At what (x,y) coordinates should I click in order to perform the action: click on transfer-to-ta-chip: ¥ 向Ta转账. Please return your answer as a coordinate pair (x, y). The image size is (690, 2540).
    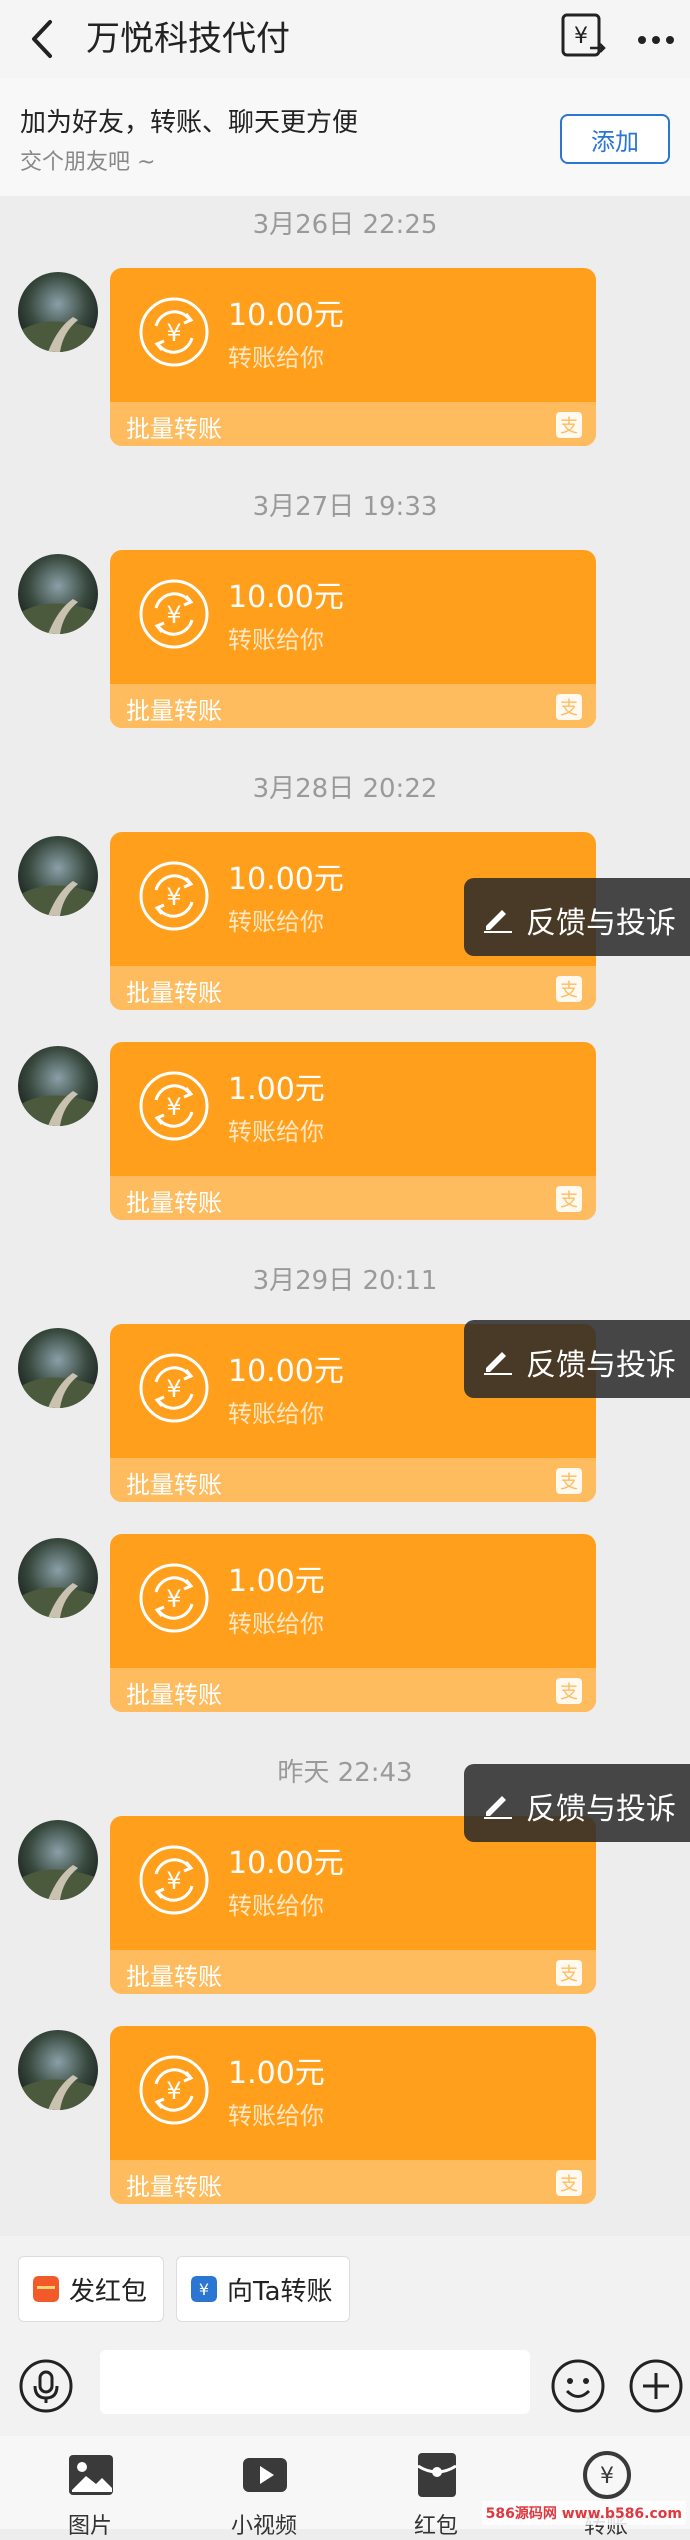
    Looking at the image, I should click on (263, 2289).